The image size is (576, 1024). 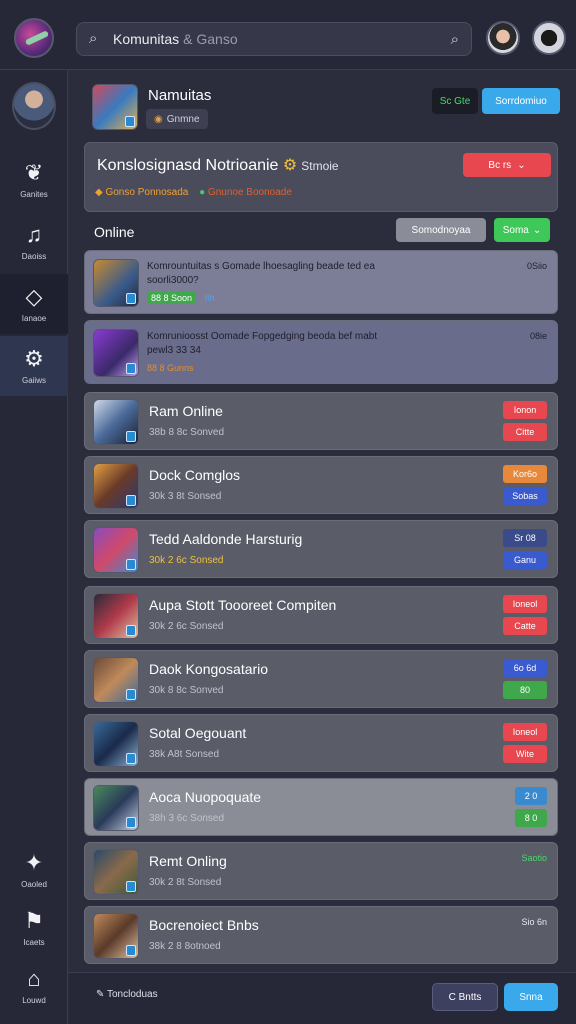 I want to click on search-submit-icon: ⌕, so click(x=455, y=39).